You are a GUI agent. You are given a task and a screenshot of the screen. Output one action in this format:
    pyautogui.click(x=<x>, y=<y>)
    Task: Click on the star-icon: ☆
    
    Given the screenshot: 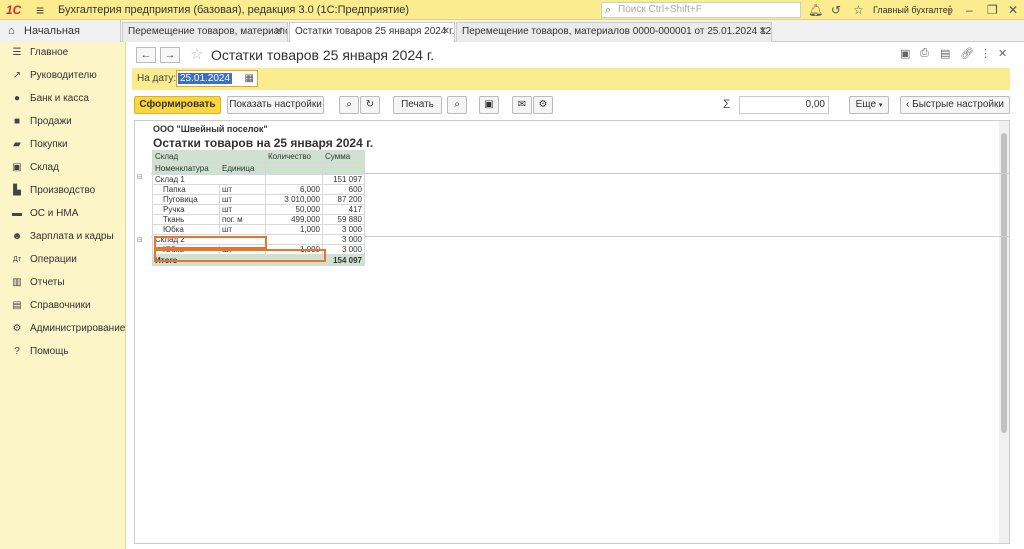 What is the action you would take?
    pyautogui.click(x=858, y=10)
    